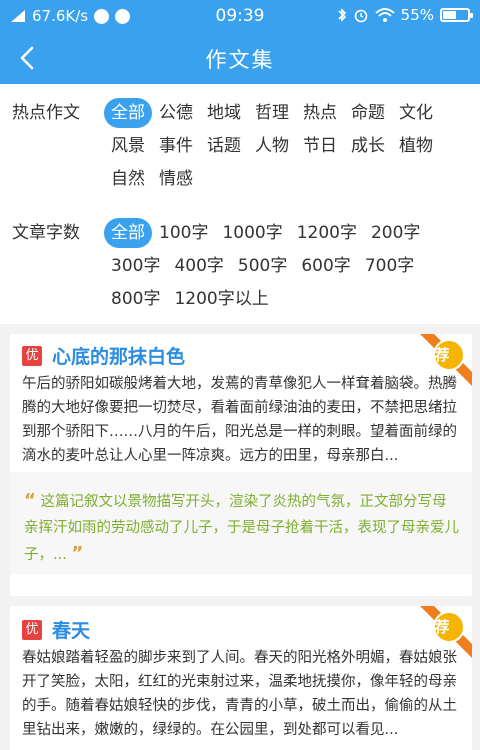  Describe the element at coordinates (327, 233) in the screenshot. I see `count-filter-option: 1200字` at that location.